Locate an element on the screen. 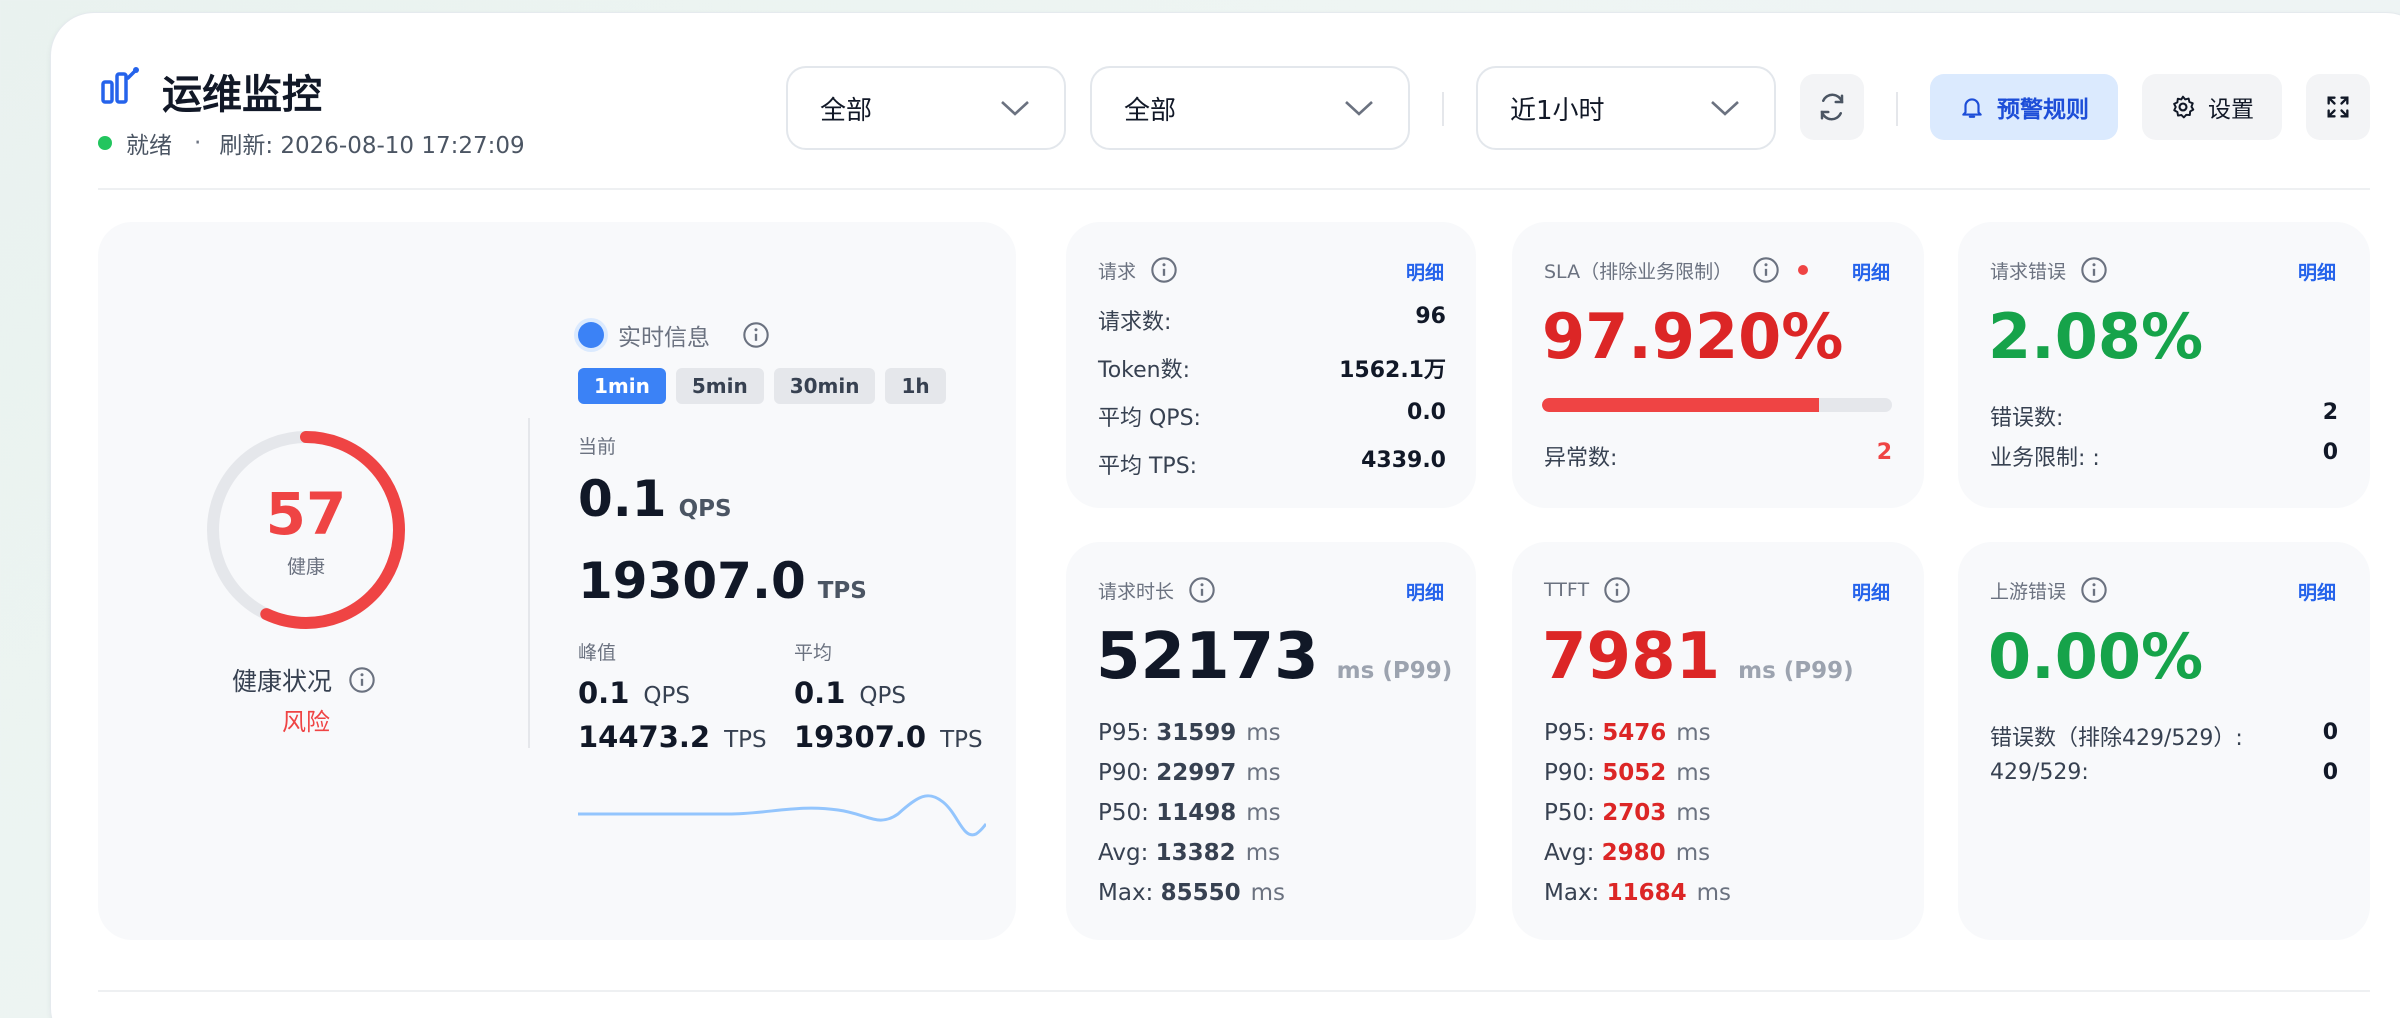 The height and width of the screenshot is (1018, 2400). request-errors-row: 业务限制: : 0 is located at coordinates (2164, 456).